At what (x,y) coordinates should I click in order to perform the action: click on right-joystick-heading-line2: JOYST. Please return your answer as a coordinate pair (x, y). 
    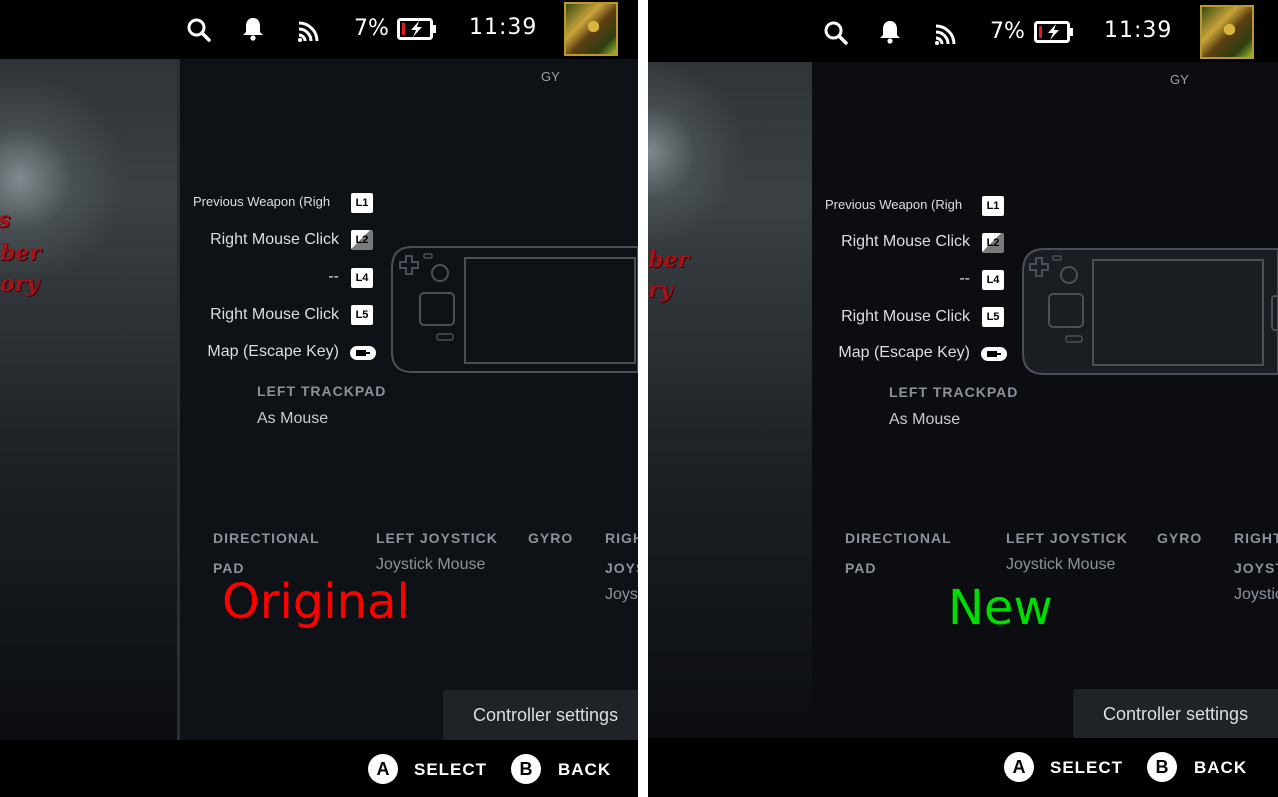
    Looking at the image, I should click on (1256, 568).